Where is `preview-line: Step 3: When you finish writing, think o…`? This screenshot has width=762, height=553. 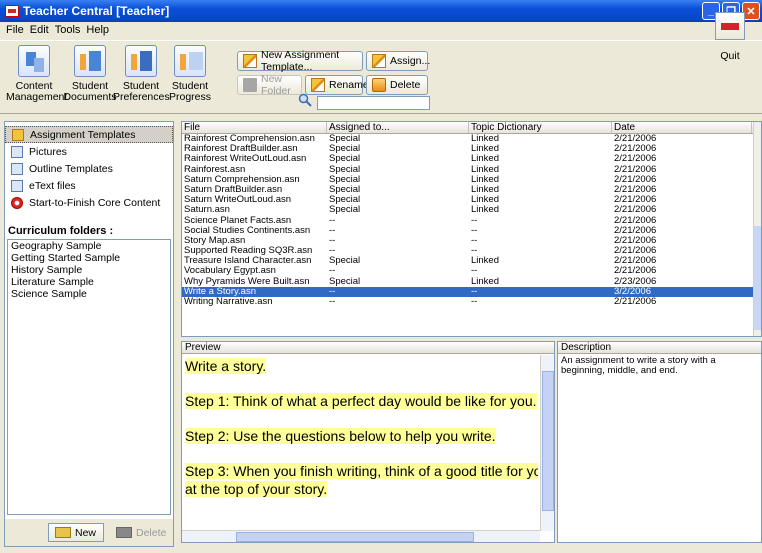
preview-line: Step 3: When you finish writing, think o… is located at coordinates (361, 471).